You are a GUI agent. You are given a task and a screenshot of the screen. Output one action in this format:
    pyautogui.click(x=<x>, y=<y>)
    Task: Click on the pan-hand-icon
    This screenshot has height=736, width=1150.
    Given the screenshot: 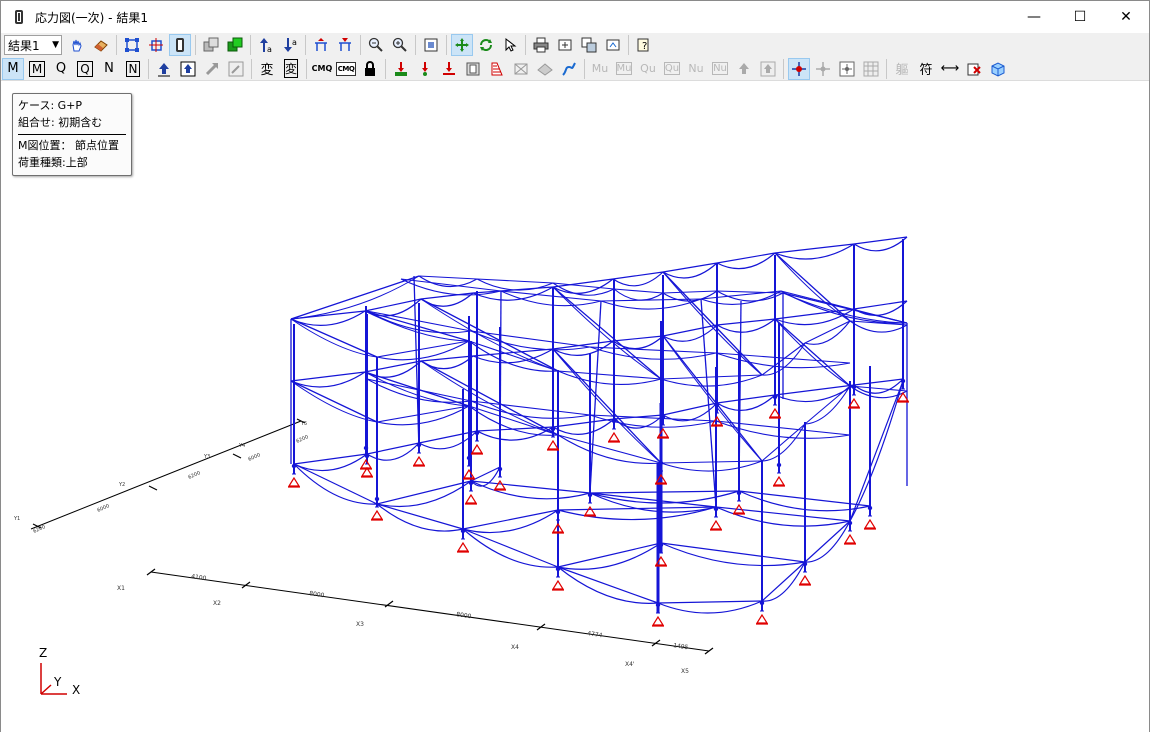 What is the action you would take?
    pyautogui.click(x=77, y=45)
    